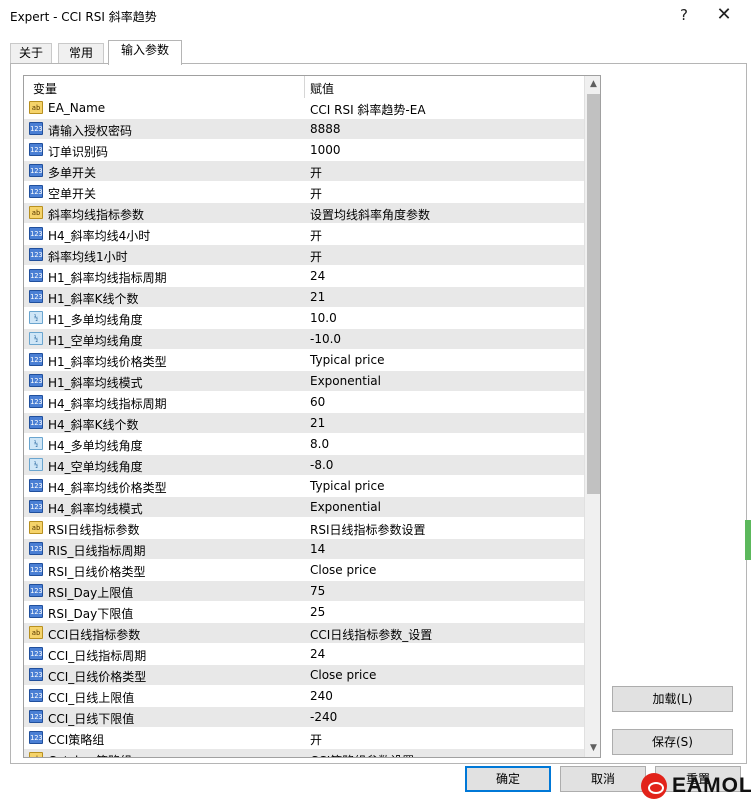 The image size is (751, 801). Describe the element at coordinates (304, 234) in the screenshot. I see `table-row: 123 H4_斜率均线4小时 开` at that location.